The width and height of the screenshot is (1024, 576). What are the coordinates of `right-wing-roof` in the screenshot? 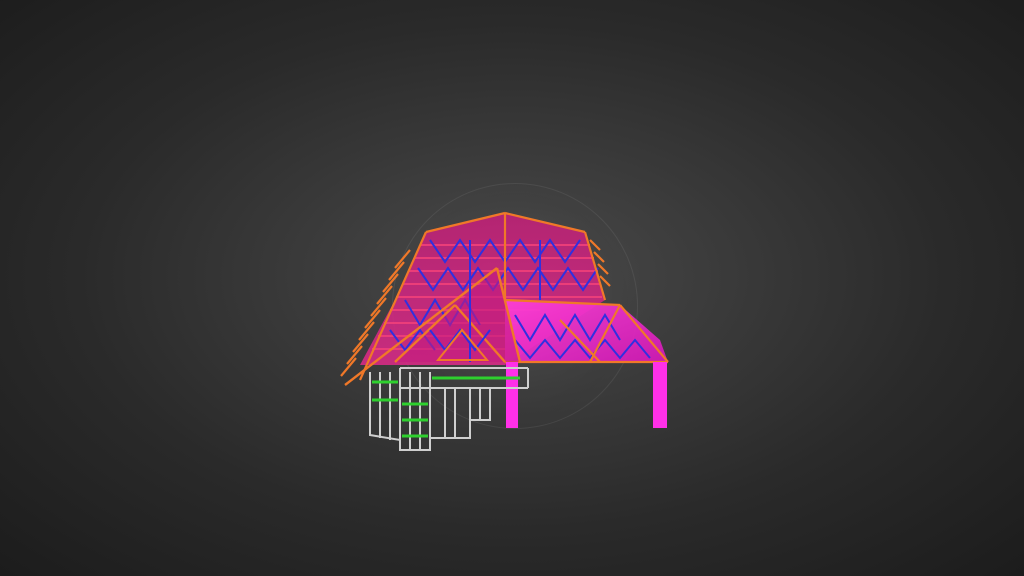 It's located at (586, 363).